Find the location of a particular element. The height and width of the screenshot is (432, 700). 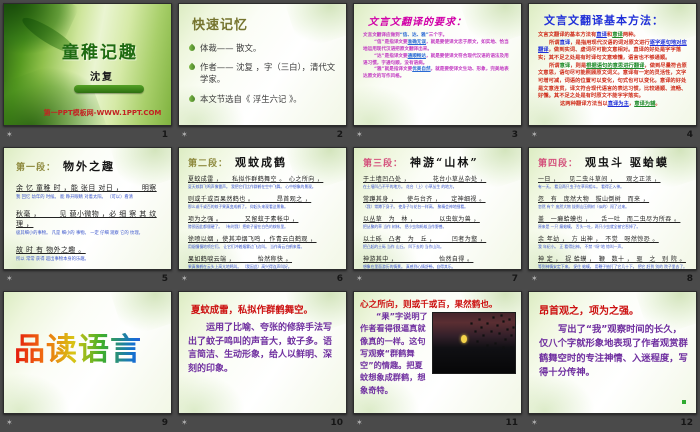

annotation-note: 果真像鹤在云头上高亢地鸣叫。 （我因此）高兴得连声叫好。 is located at coordinates (240, 266).